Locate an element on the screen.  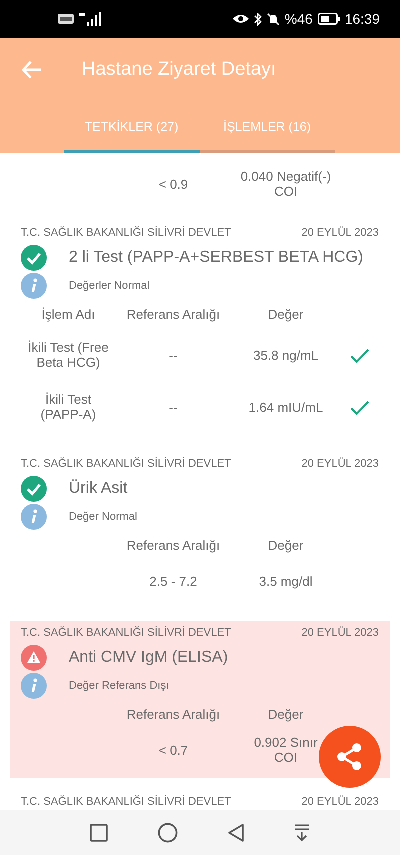
tab: TETKİKLER (27) is located at coordinates (132, 132).